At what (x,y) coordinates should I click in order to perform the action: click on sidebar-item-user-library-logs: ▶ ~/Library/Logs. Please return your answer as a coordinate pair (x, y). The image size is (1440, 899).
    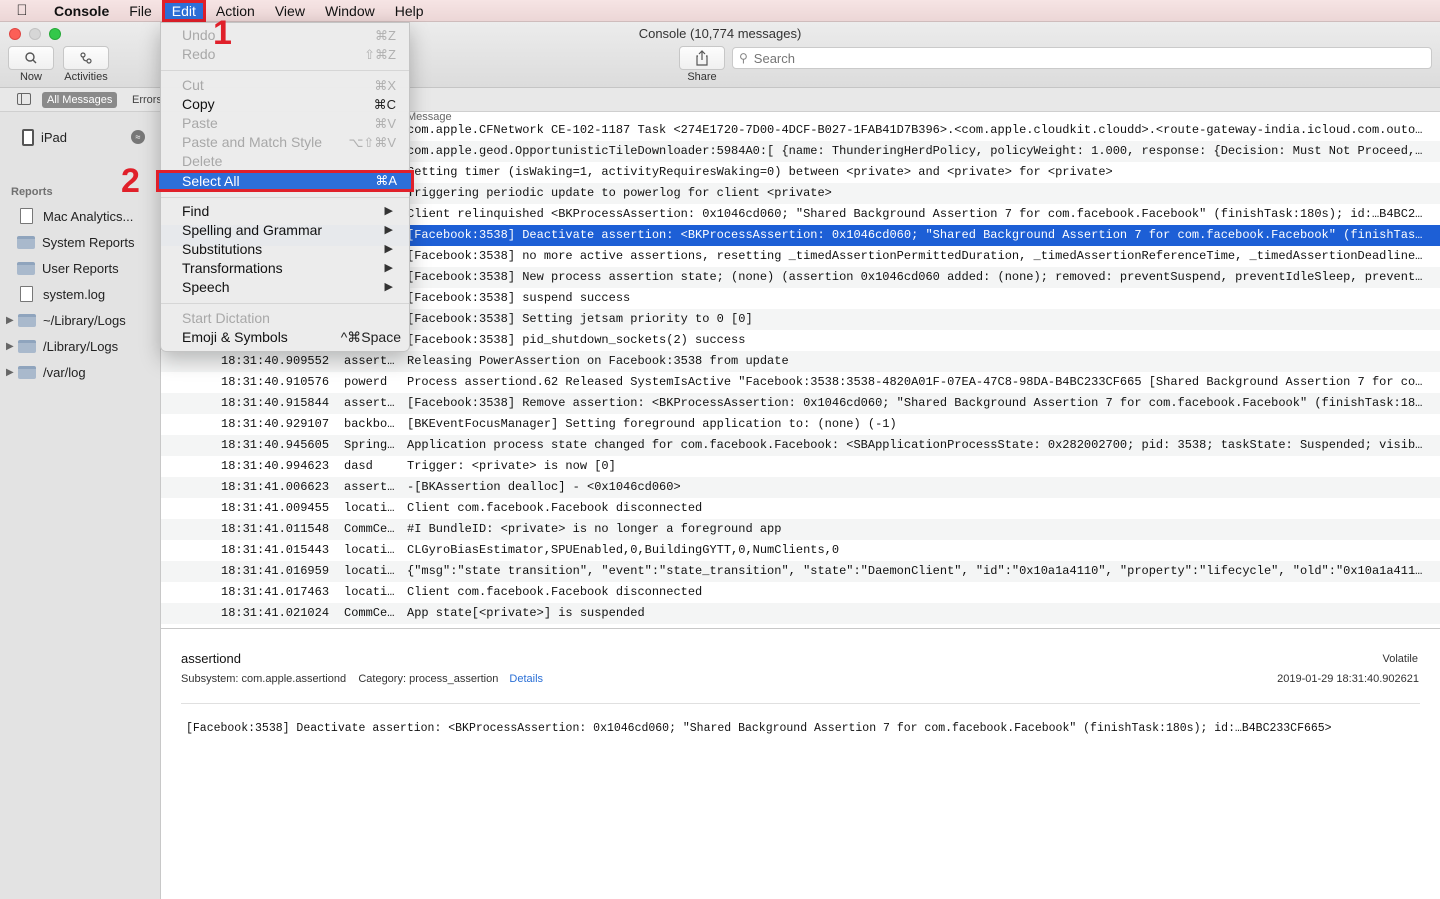
    Looking at the image, I should click on (80, 320).